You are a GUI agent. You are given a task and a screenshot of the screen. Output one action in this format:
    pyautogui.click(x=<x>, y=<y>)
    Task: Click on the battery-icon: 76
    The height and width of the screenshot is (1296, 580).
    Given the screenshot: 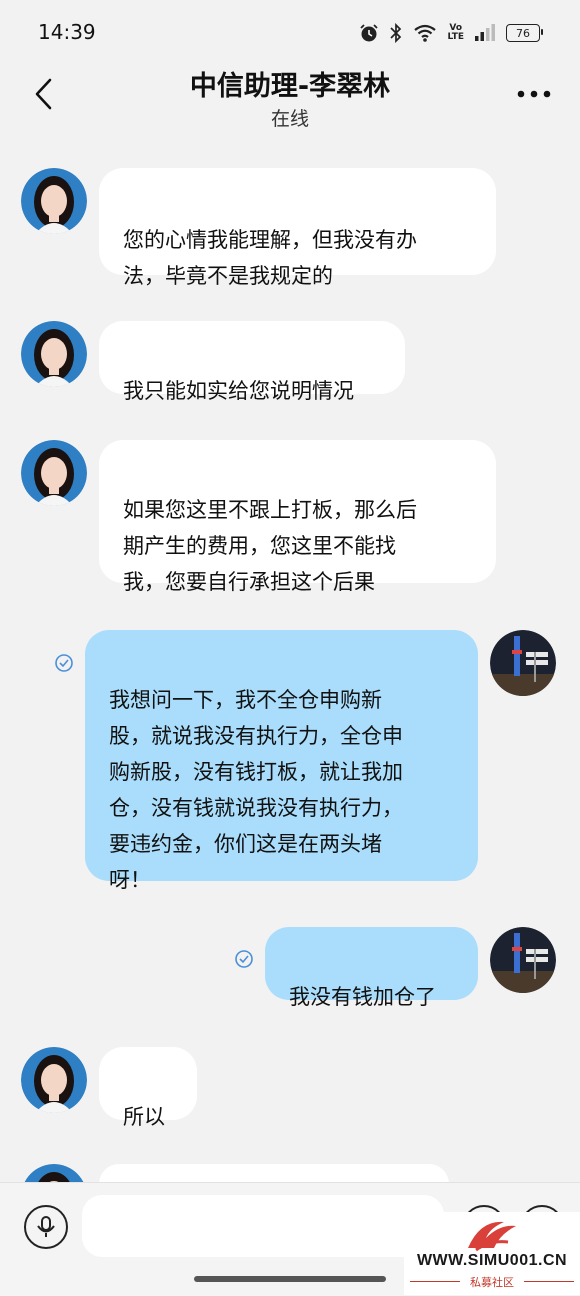 What is the action you would take?
    pyautogui.click(x=524, y=33)
    